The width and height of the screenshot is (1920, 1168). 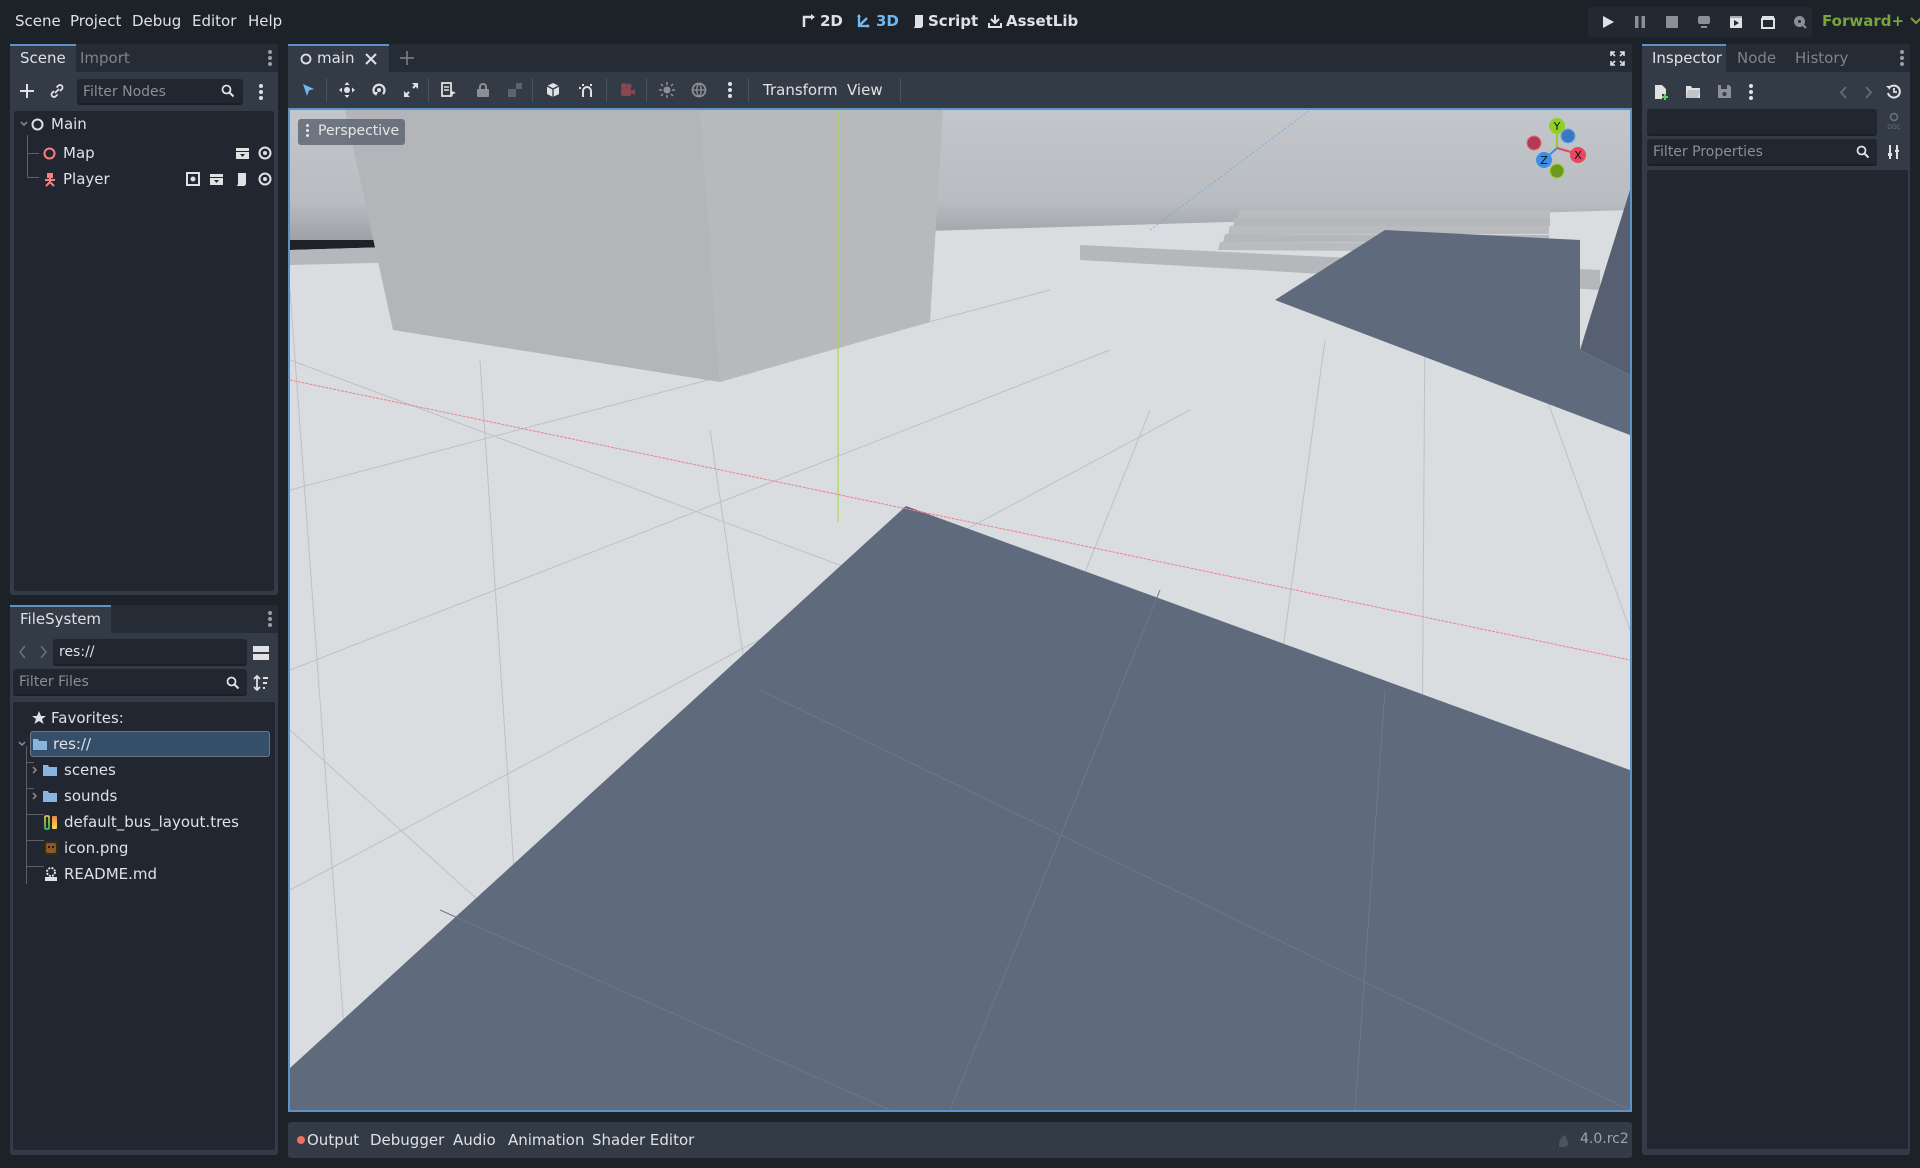 I want to click on workspace-2d-button: 2D, so click(x=822, y=21).